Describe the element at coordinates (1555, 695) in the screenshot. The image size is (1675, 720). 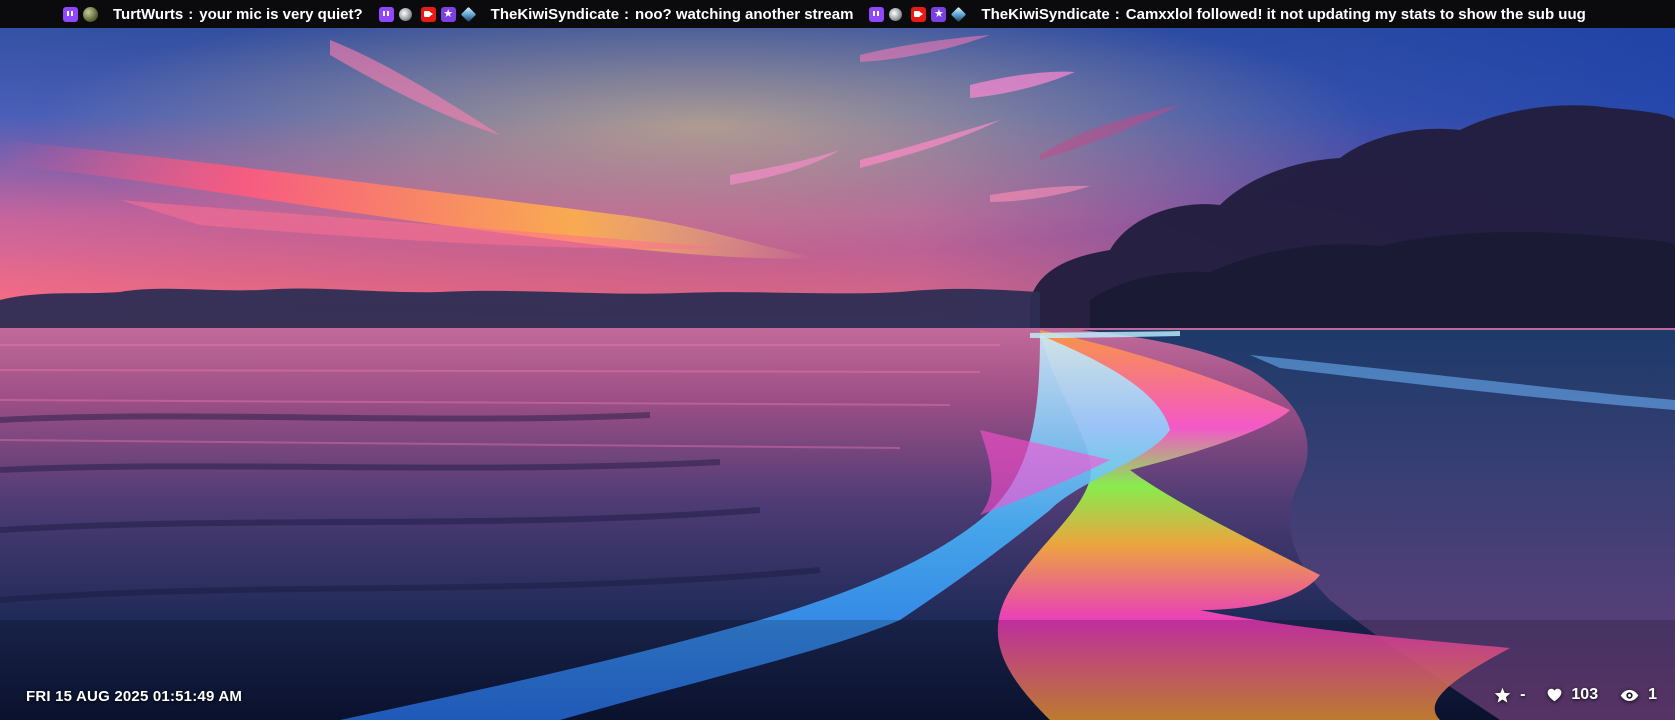
I see `heart-icon` at that location.